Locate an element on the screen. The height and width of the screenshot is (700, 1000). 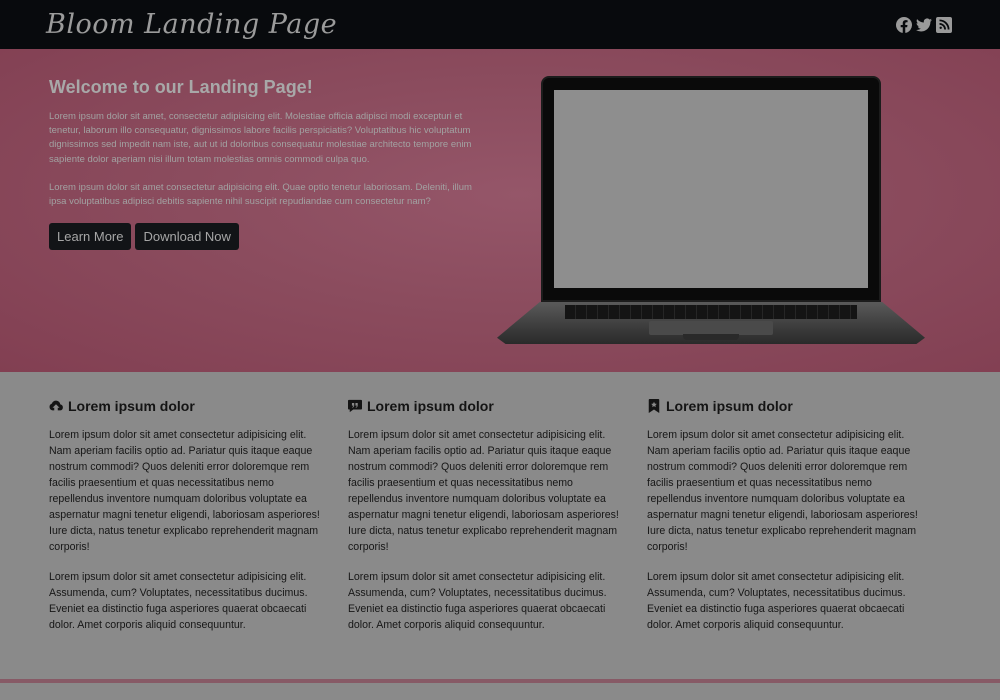
social-links is located at coordinates (924, 24).